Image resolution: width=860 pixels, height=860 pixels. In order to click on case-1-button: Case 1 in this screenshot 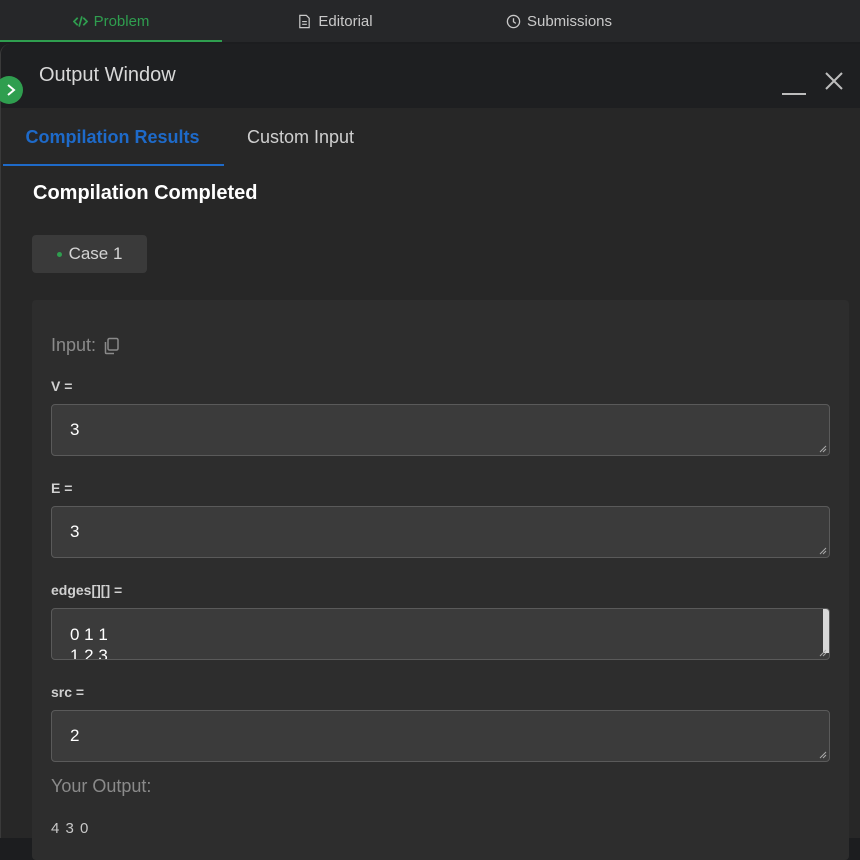, I will do `click(89, 254)`.